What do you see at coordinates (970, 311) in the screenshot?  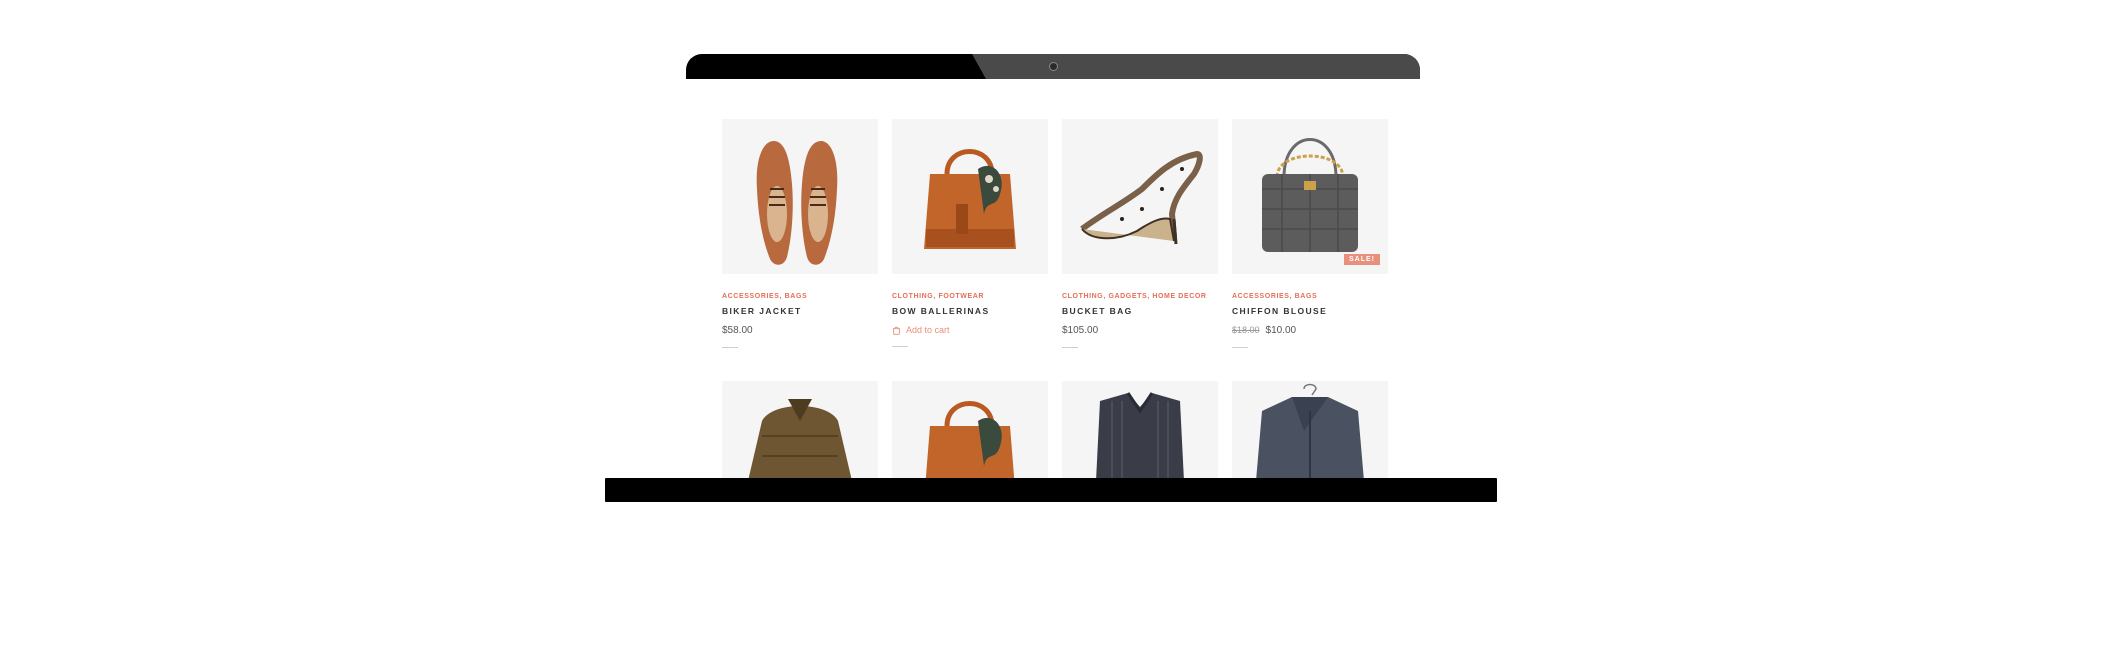 I see `product-title: Bow Ballerinas` at bounding box center [970, 311].